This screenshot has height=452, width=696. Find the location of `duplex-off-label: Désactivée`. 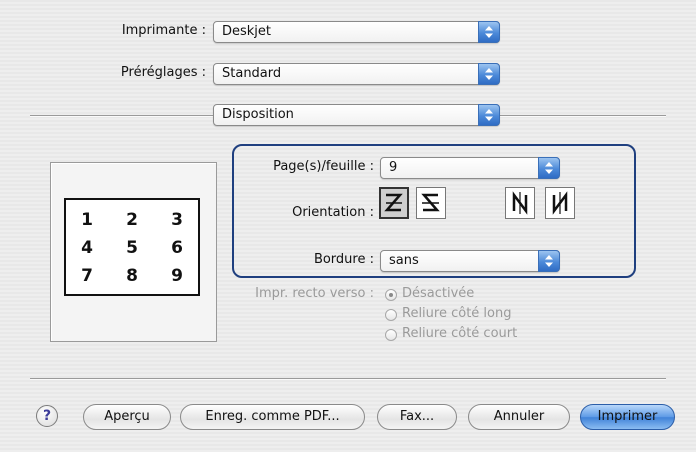

duplex-off-label: Désactivée is located at coordinates (438, 293).